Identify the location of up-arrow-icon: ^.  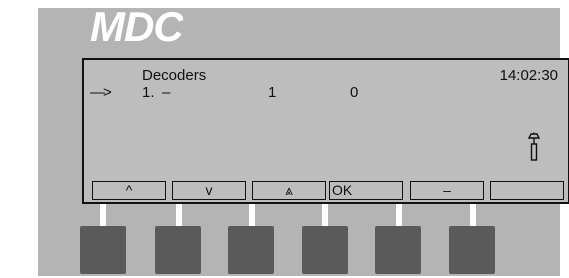
(129, 190).